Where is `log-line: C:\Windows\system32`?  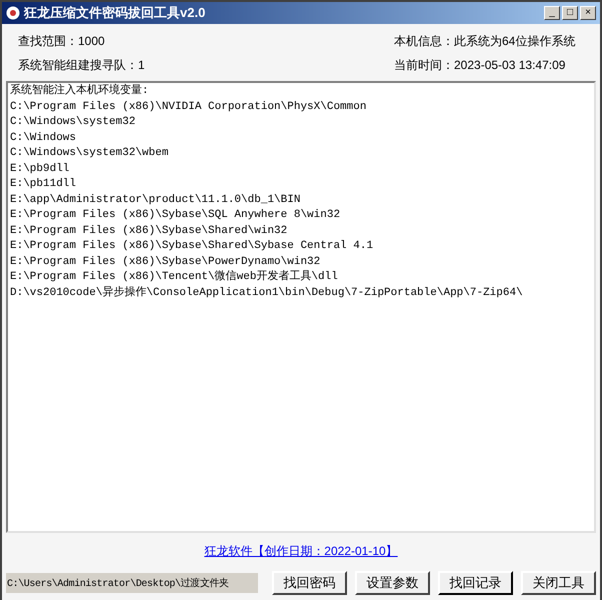
log-line: C:\Windows\system32 is located at coordinates (73, 122).